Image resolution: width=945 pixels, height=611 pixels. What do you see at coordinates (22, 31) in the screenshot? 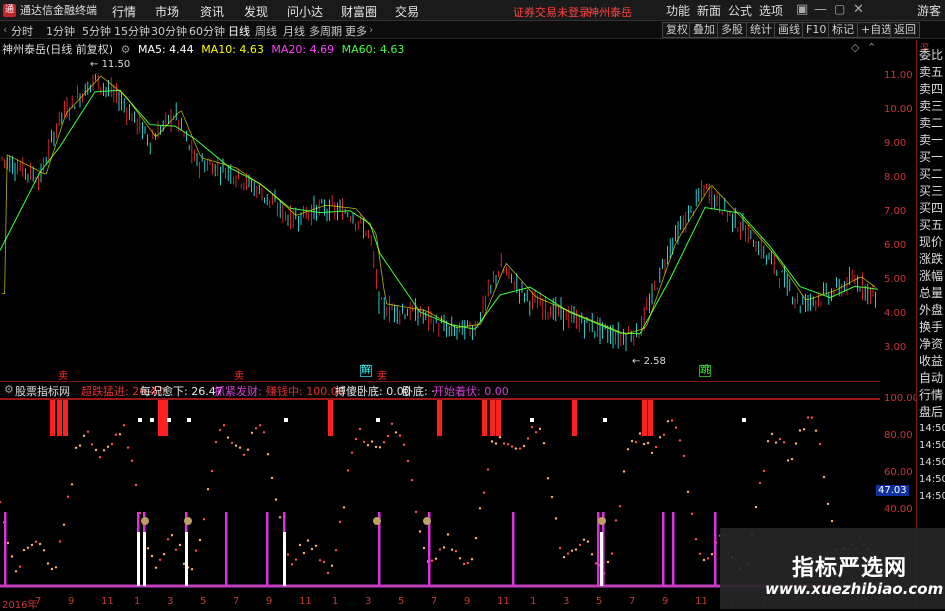
I see `period-fenshi: 分时` at bounding box center [22, 31].